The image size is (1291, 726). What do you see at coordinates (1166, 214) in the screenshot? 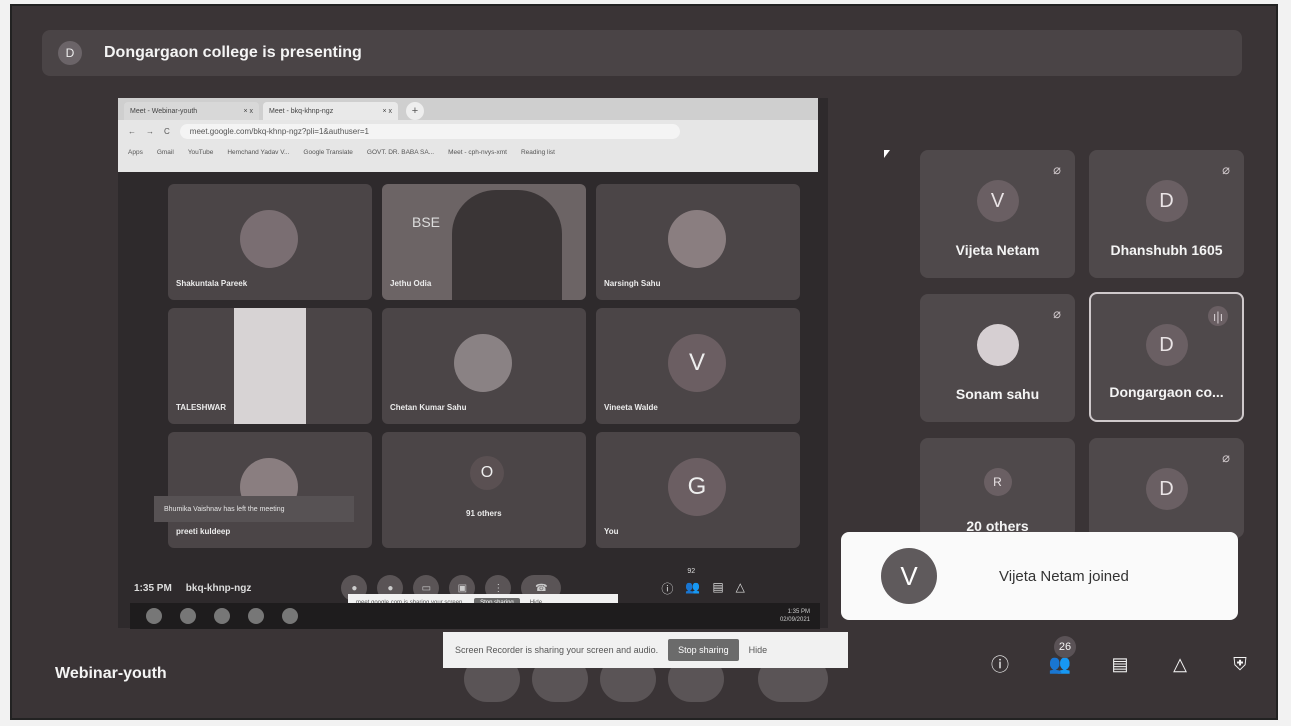
I see `participant-tile: ⌀ D Dhanshubh 1605` at bounding box center [1166, 214].